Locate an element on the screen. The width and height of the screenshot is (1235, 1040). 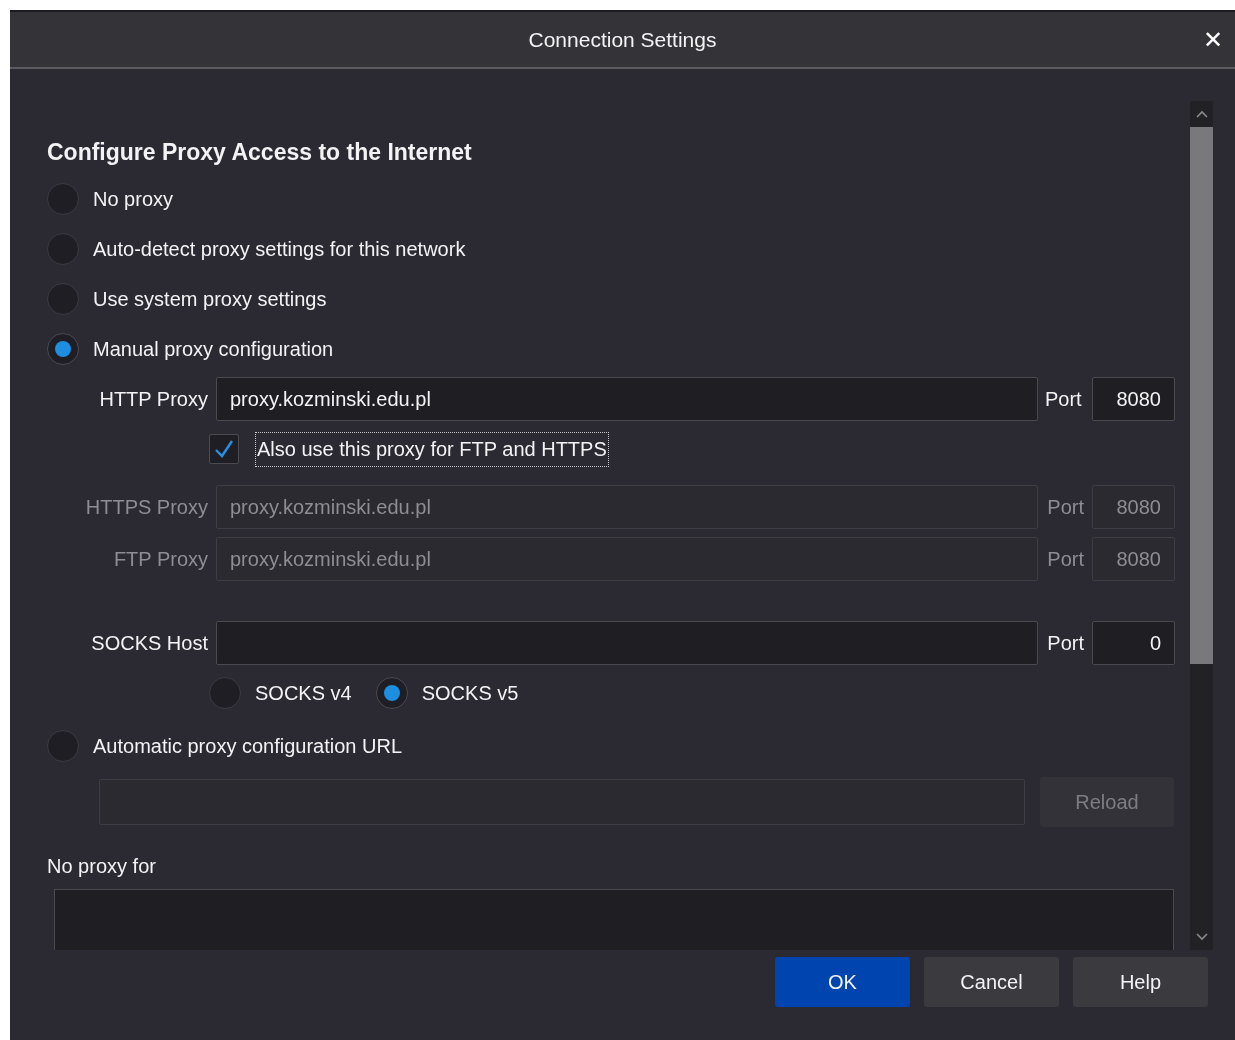
socks-host-label: SOCKS Host is located at coordinates (149, 643).